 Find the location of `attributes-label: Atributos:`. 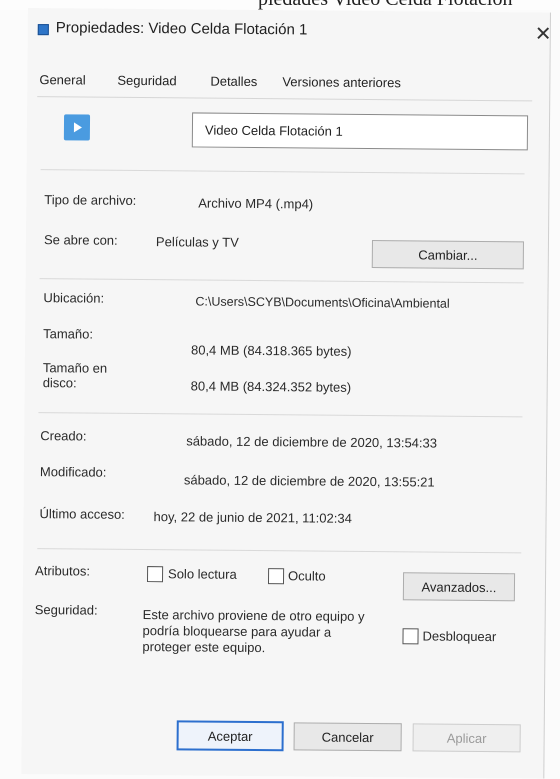

attributes-label: Atributos: is located at coordinates (63, 571).